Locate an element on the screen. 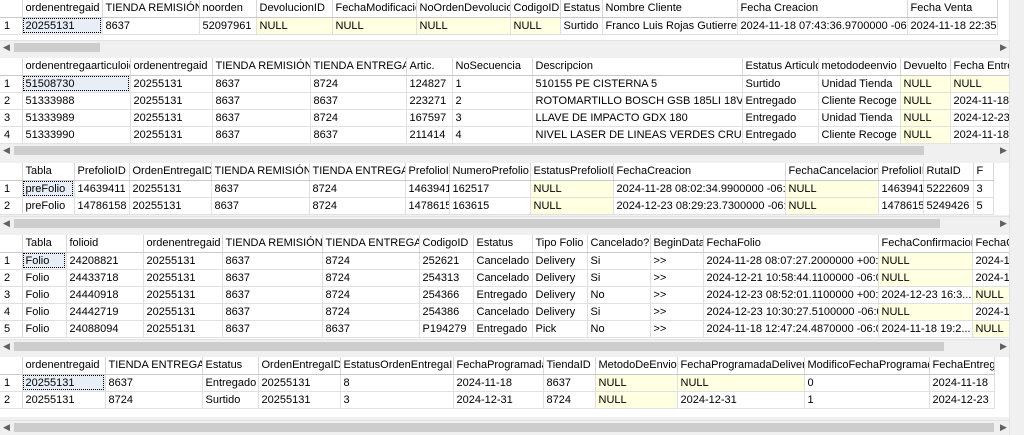 The height and width of the screenshot is (435, 1024). table-cell: 4 is located at coordinates (492, 134).